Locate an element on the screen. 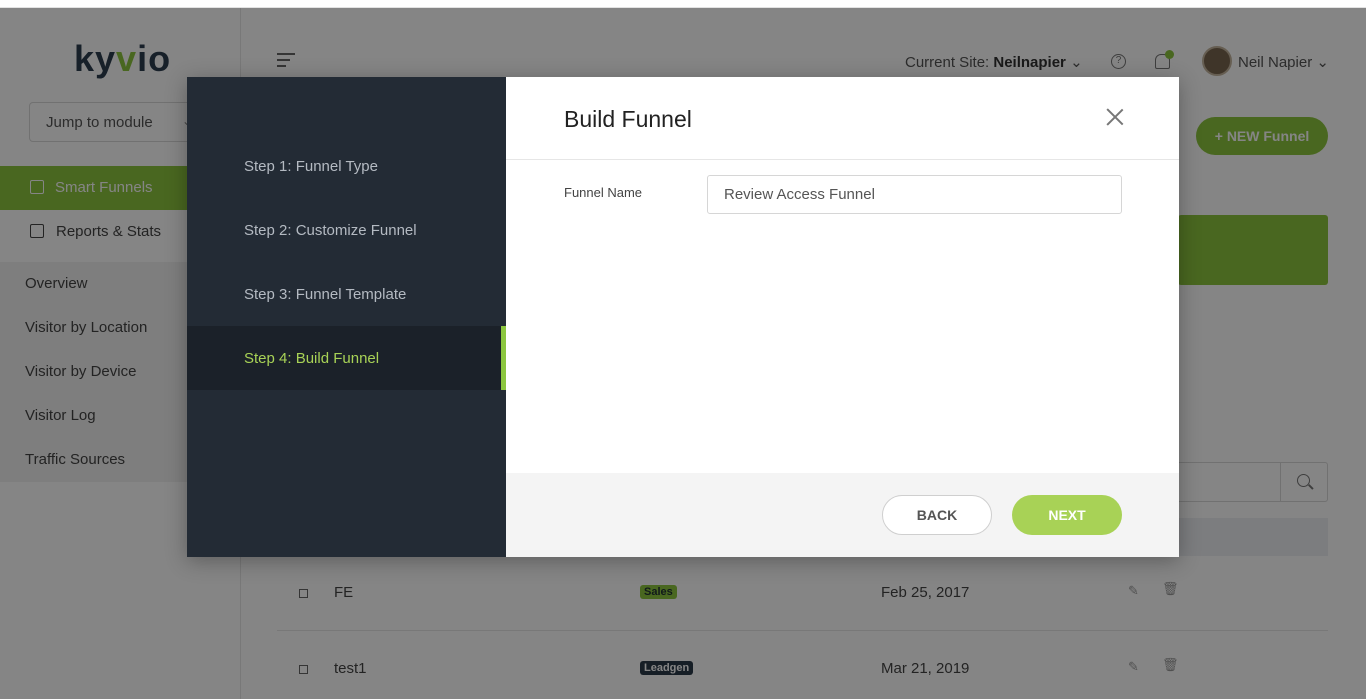 The width and height of the screenshot is (1366, 699). next-button: NEXT is located at coordinates (1067, 515).